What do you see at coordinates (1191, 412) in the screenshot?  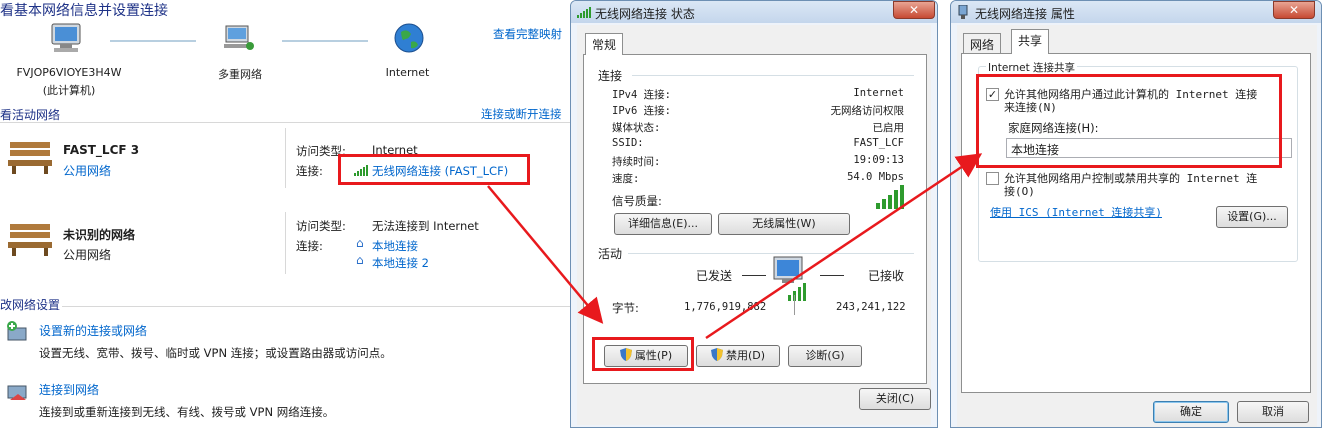 I see `ok-button: 确定` at bounding box center [1191, 412].